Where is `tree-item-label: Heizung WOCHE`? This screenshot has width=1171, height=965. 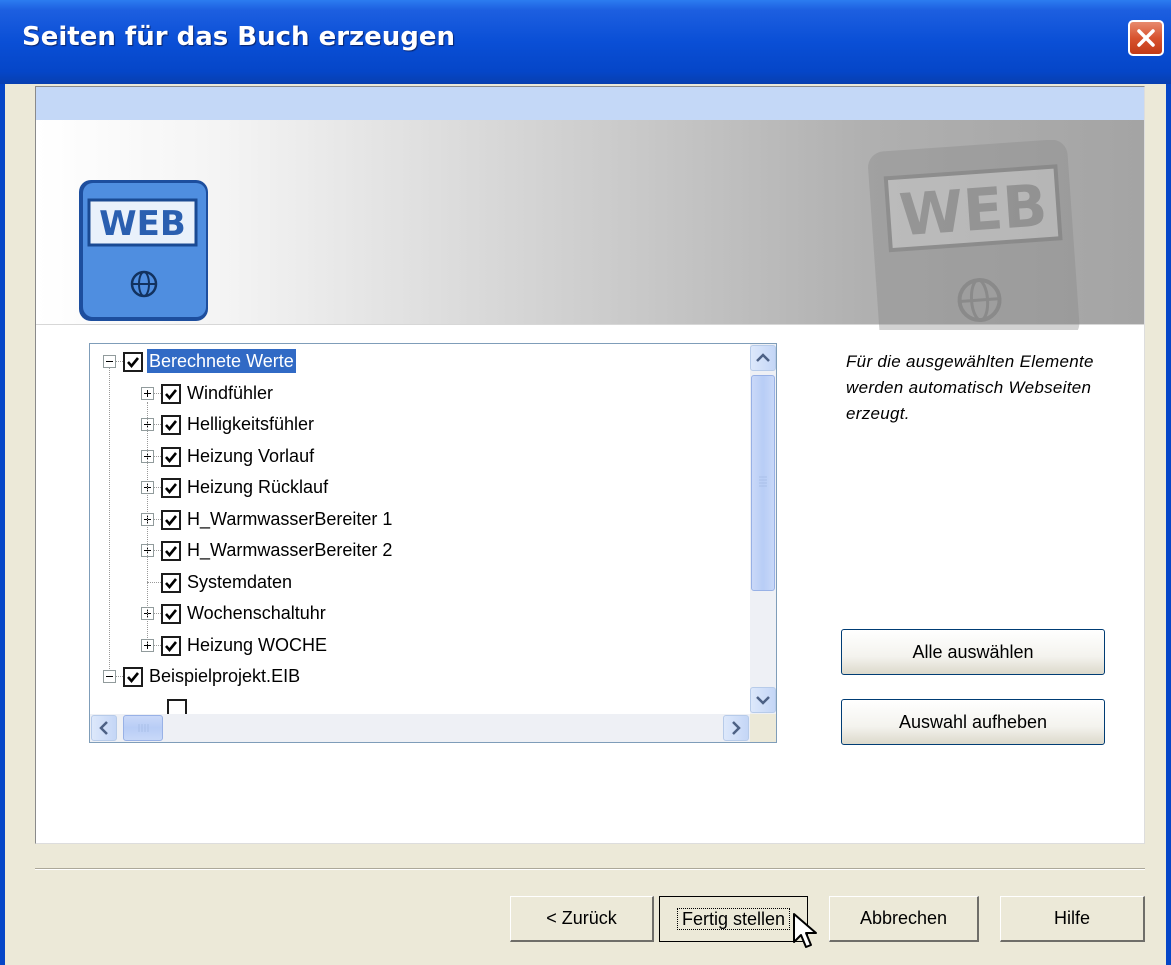 tree-item-label: Heizung WOCHE is located at coordinates (257, 644).